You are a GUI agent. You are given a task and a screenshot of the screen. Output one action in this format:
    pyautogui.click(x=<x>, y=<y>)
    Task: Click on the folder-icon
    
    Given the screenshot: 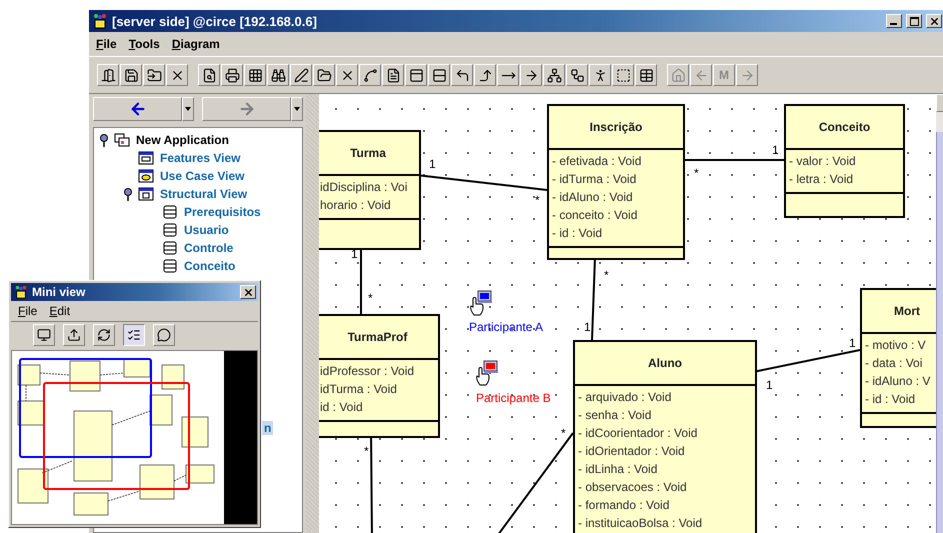 What is the action you would take?
    pyautogui.click(x=154, y=75)
    